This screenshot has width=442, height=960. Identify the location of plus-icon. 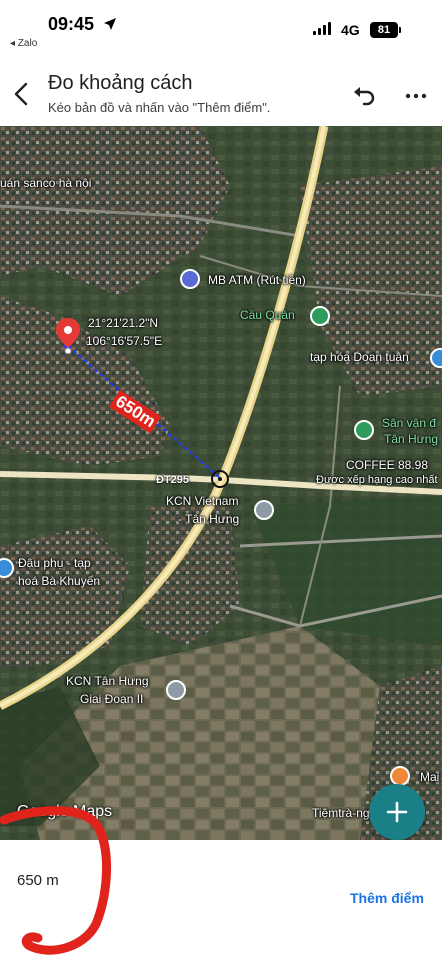
(397, 812).